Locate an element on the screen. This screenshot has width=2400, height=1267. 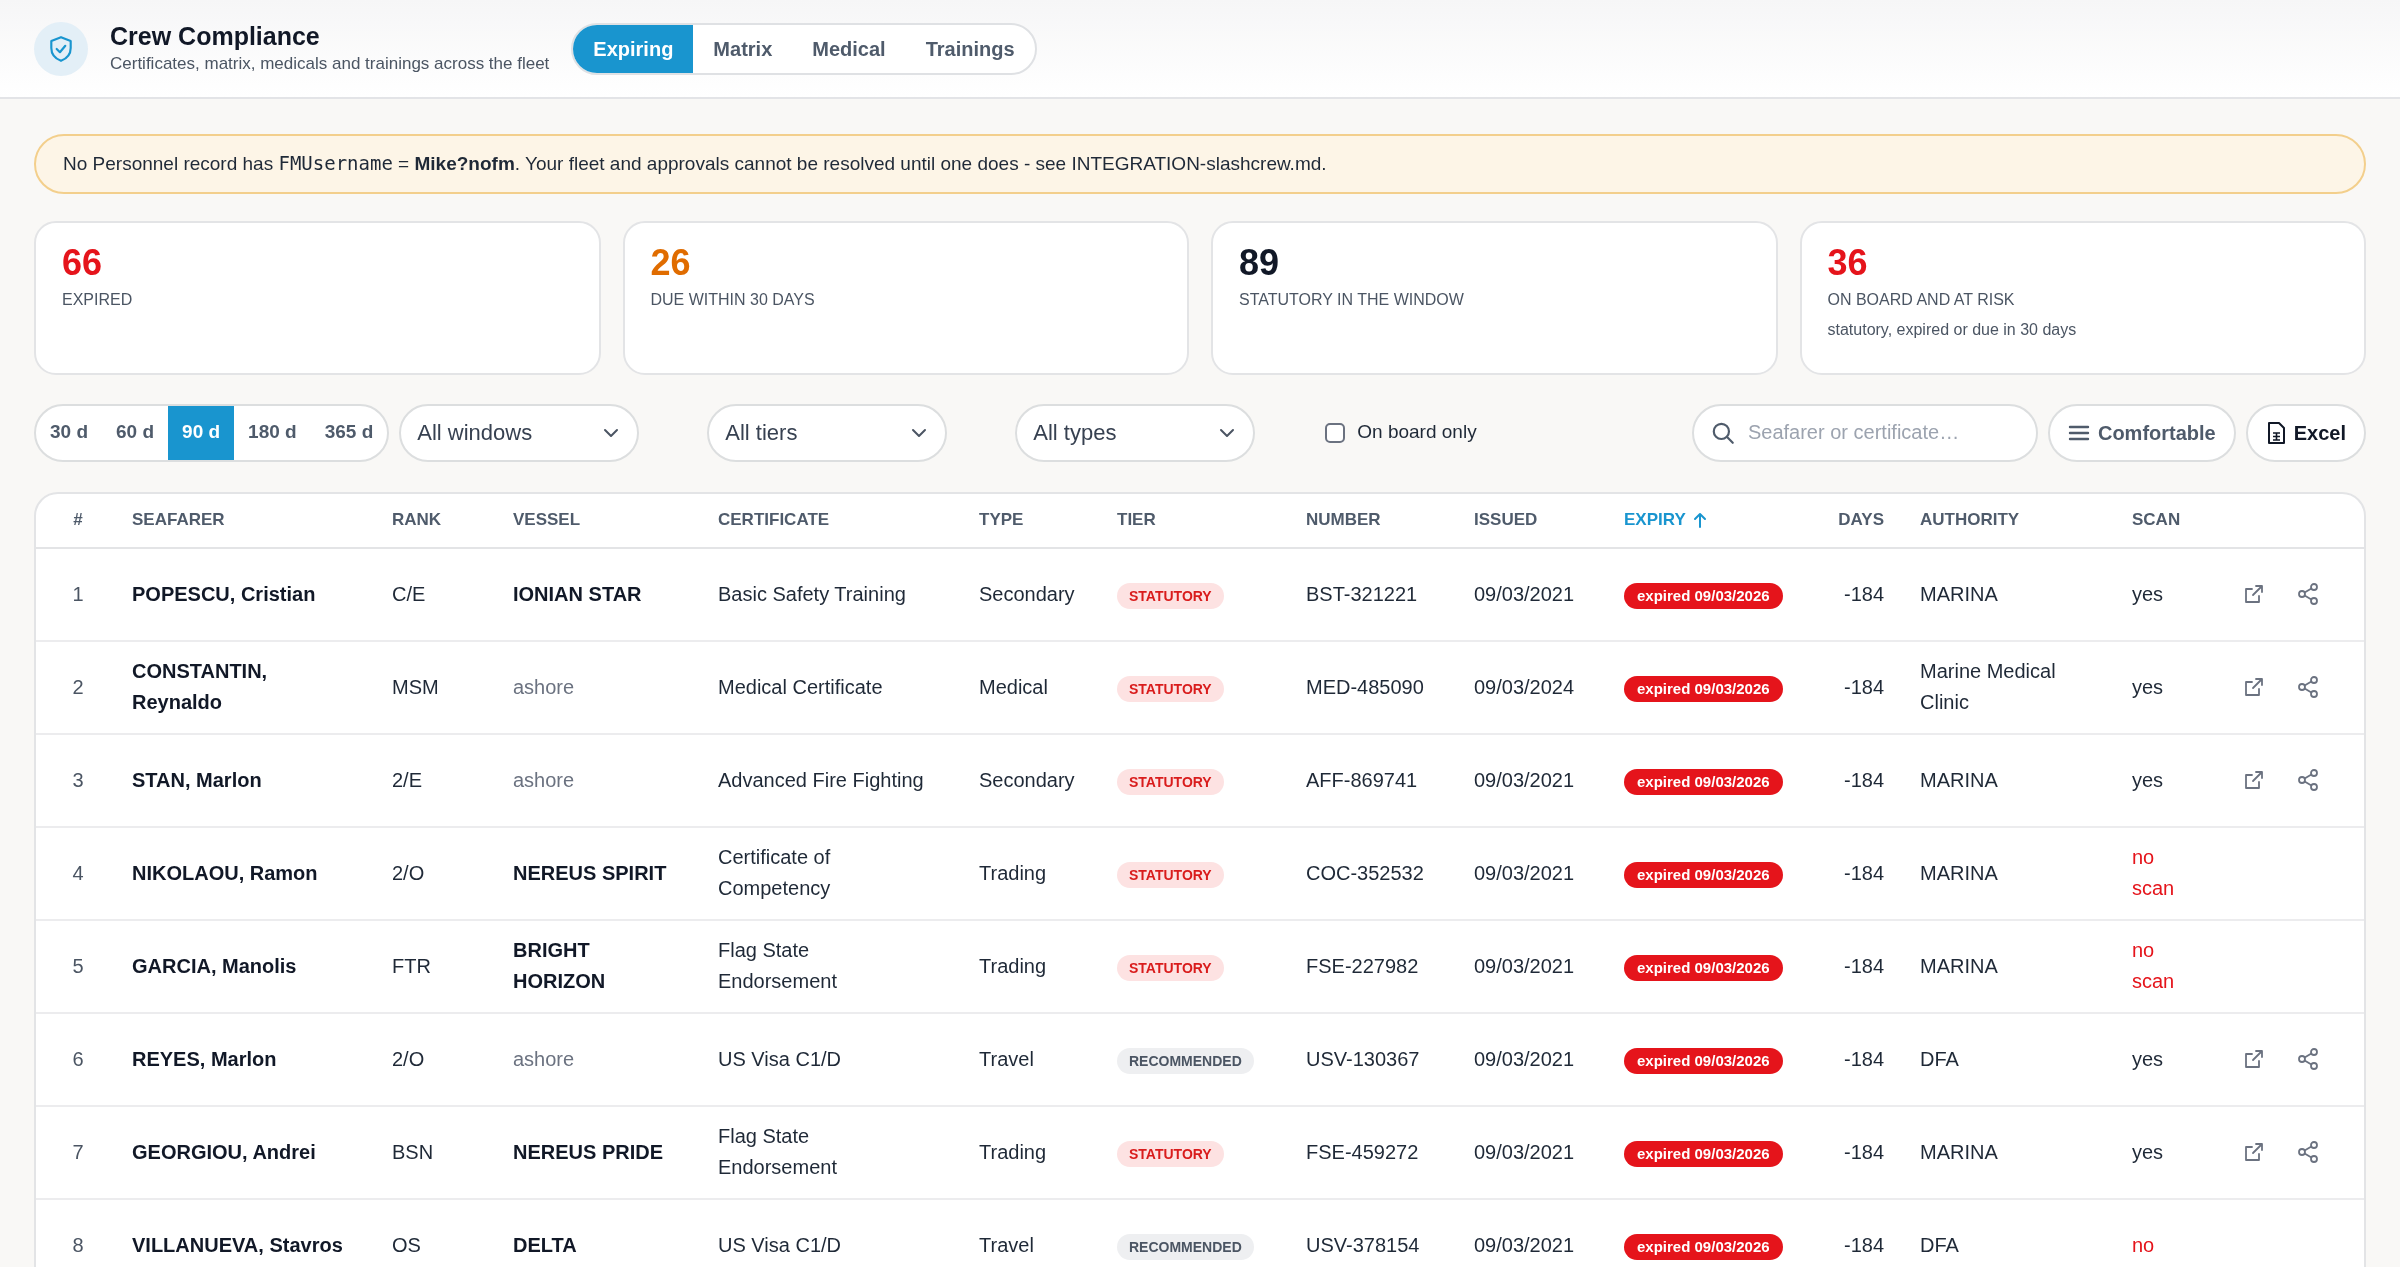
table-cell-text: FTR is located at coordinates (411, 966).